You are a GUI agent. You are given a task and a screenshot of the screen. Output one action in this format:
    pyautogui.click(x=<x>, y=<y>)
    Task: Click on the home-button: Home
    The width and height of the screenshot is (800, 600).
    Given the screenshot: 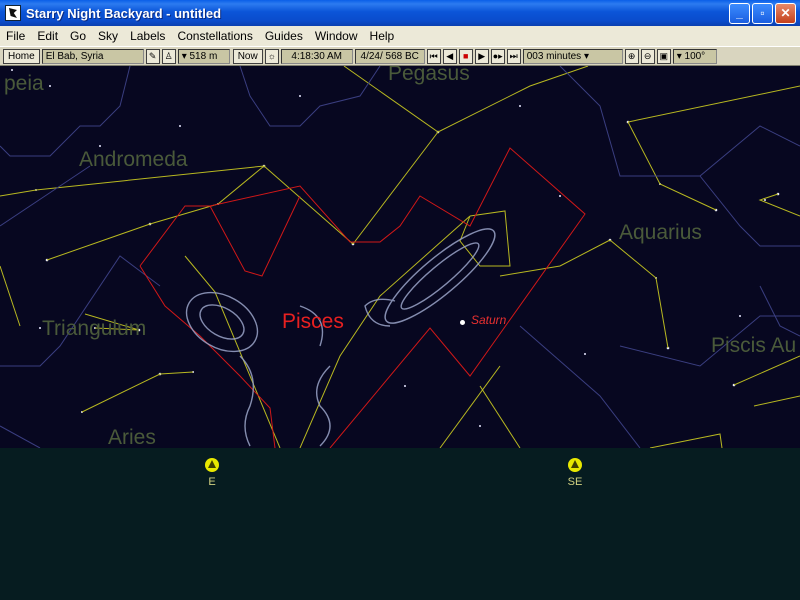 What is the action you would take?
    pyautogui.click(x=21, y=56)
    